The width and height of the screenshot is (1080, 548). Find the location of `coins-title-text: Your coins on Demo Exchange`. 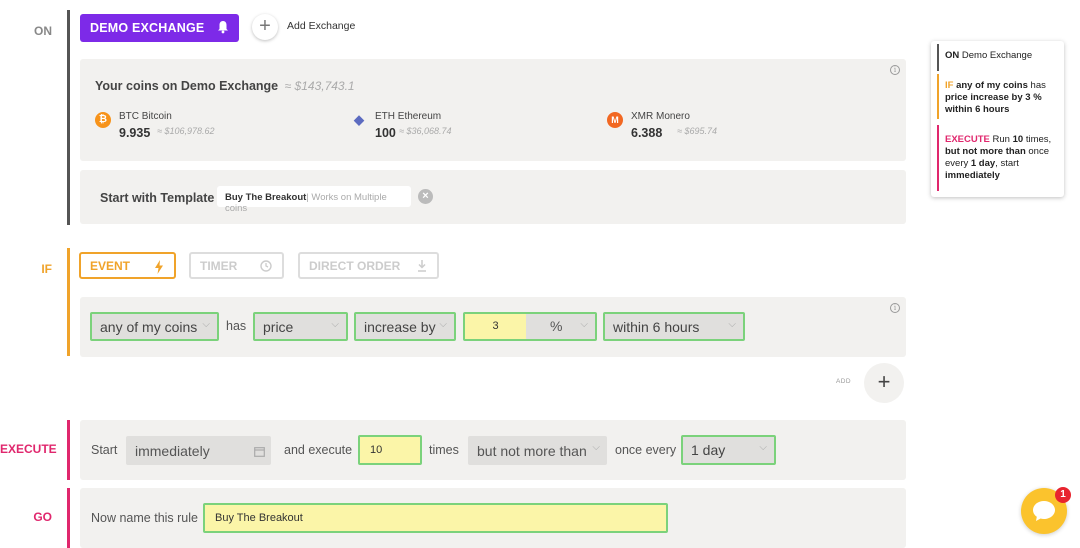

coins-title-text: Your coins on Demo Exchange is located at coordinates (187, 86).